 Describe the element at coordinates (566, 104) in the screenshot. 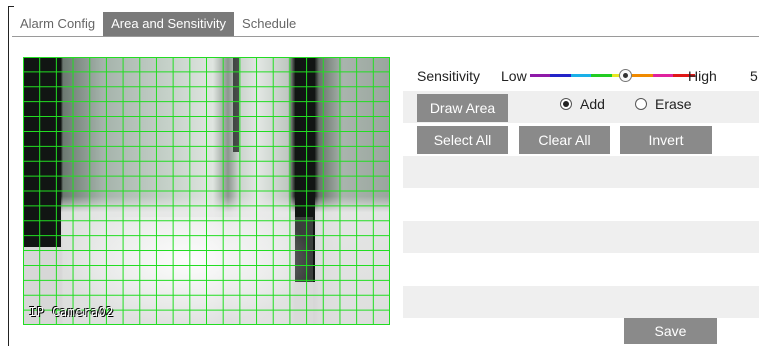

I see `add-radio` at that location.